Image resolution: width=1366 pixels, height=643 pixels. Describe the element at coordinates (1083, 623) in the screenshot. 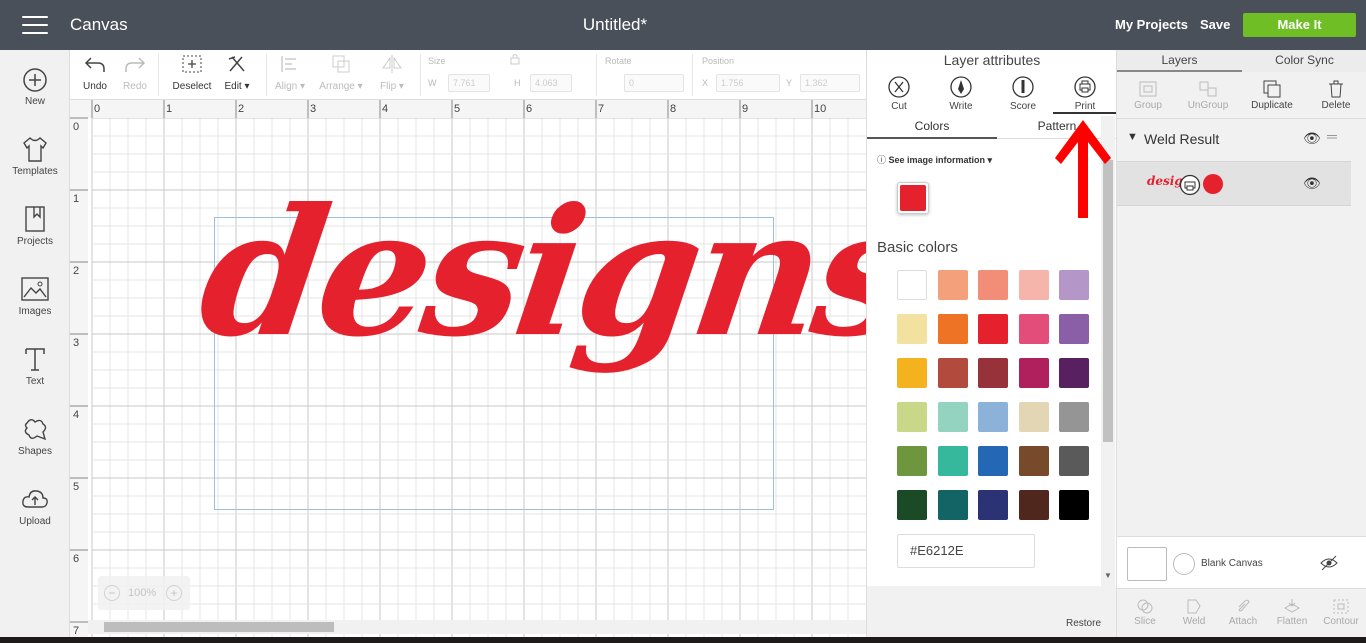

I see `restore-button: Restore` at that location.